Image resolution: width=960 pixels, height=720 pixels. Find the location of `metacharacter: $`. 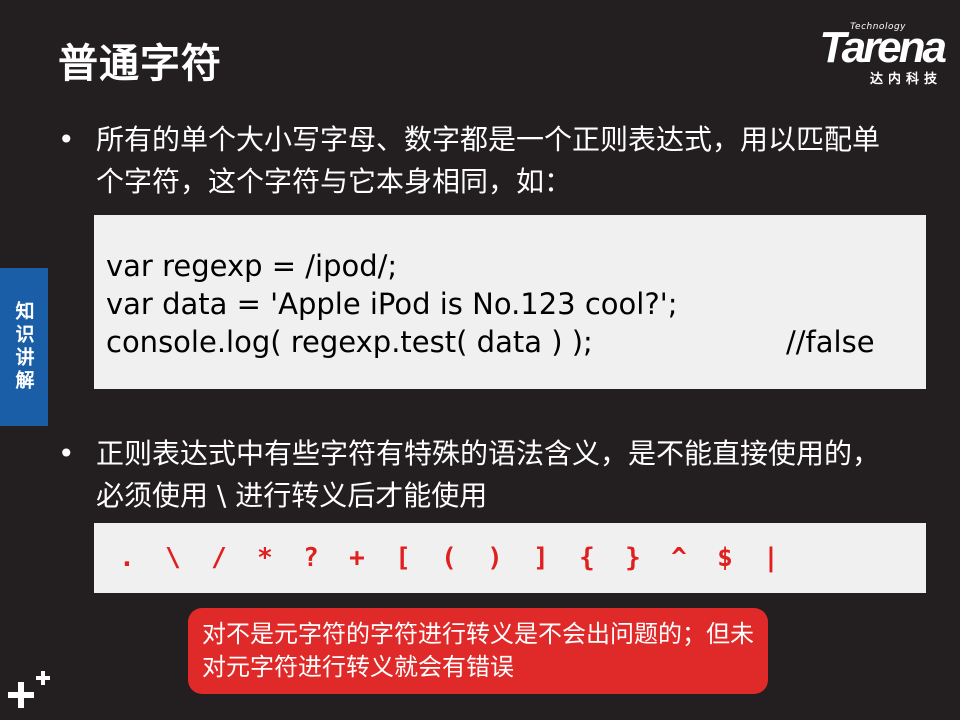

metacharacter: $ is located at coordinates (725, 558).